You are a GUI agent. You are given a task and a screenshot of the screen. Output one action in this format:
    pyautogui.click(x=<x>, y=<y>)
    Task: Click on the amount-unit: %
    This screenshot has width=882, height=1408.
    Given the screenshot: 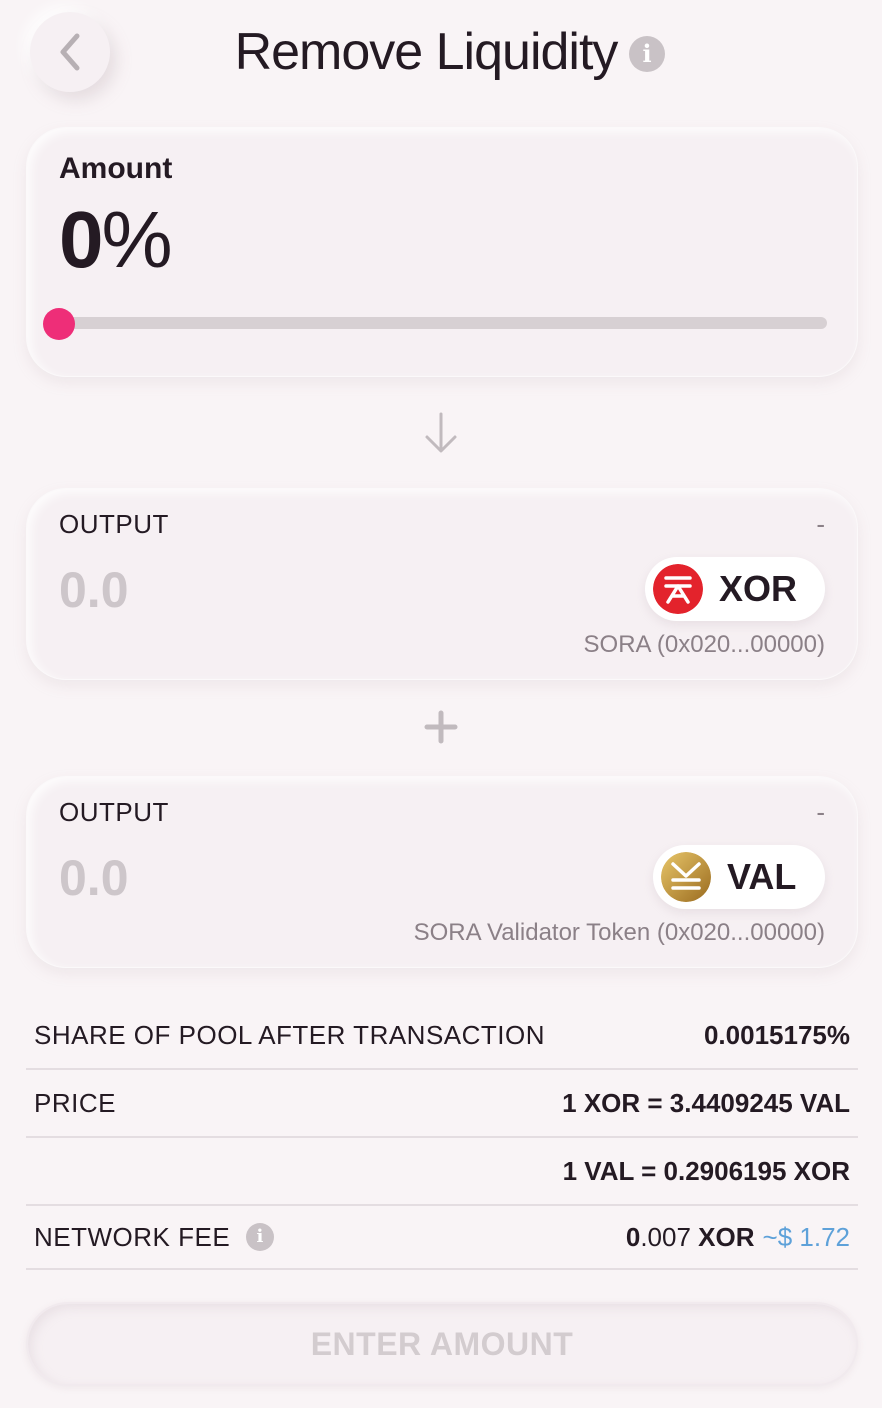 What is the action you would take?
    pyautogui.click(x=137, y=239)
    